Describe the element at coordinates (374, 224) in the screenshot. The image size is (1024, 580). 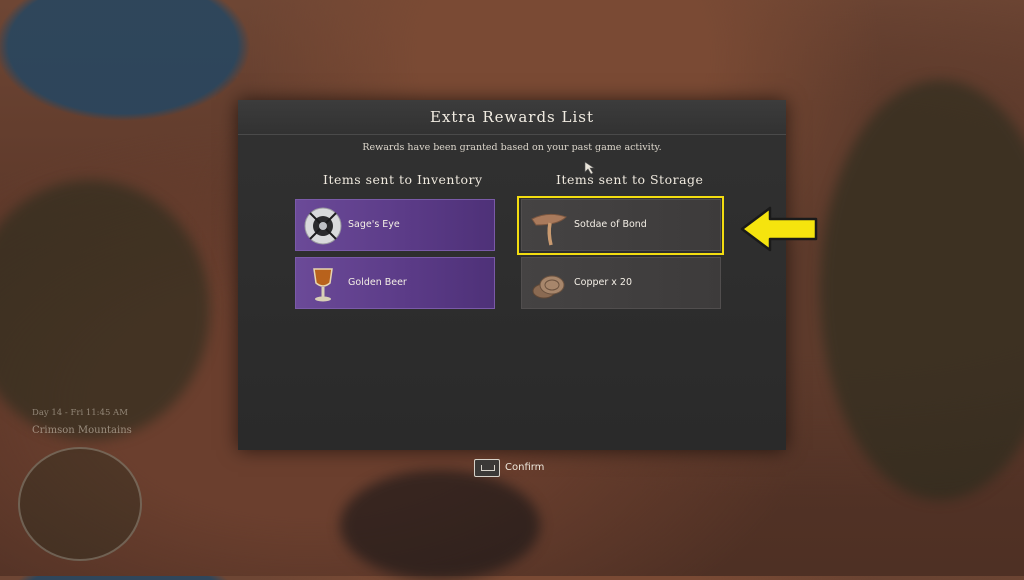
I see `inventory-item-label: Sage's Eye` at that location.